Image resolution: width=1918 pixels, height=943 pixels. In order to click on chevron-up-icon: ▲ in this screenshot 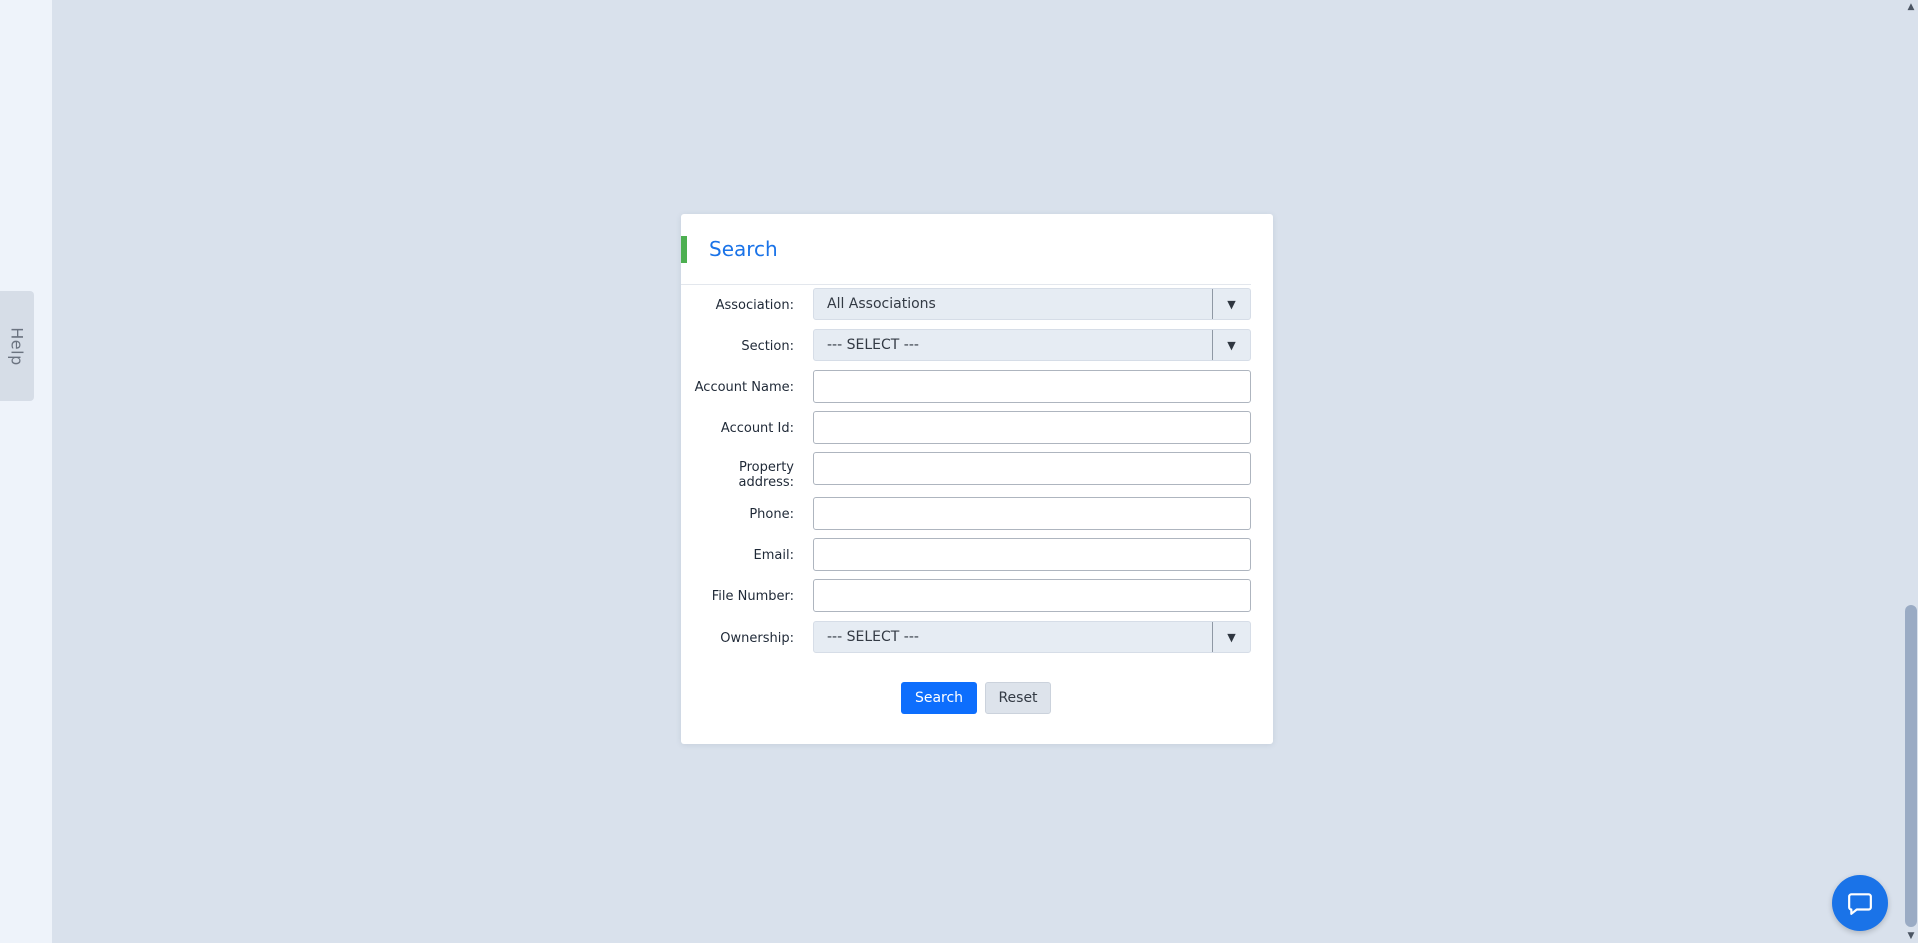, I will do `click(1911, 7)`.